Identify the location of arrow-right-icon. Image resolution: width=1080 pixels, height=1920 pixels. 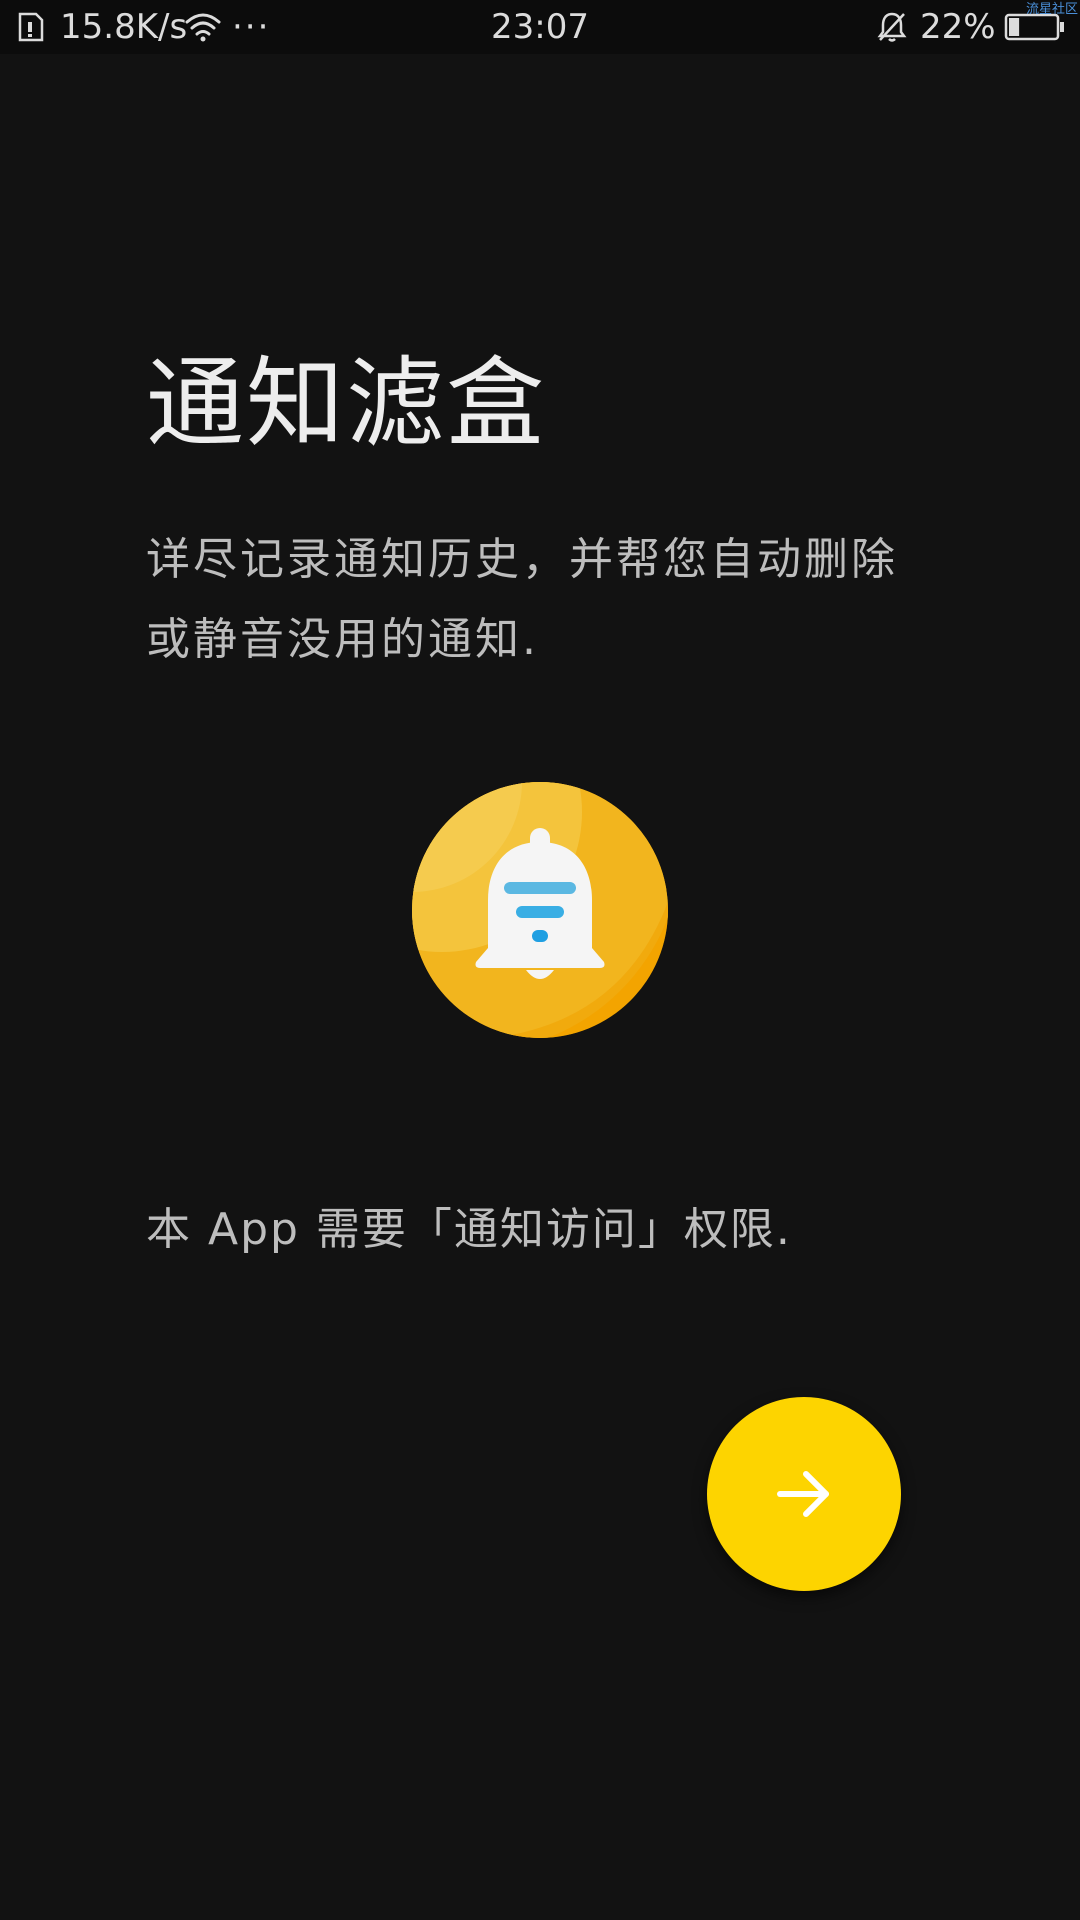
(803, 1494).